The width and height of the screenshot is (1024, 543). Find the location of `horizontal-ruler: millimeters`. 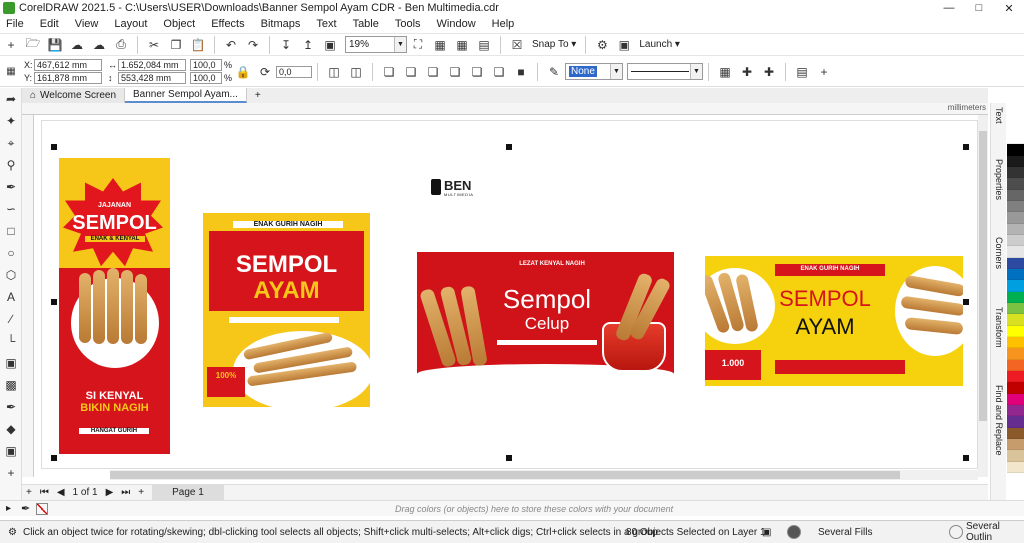

horizontal-ruler: millimeters is located at coordinates (505, 109).